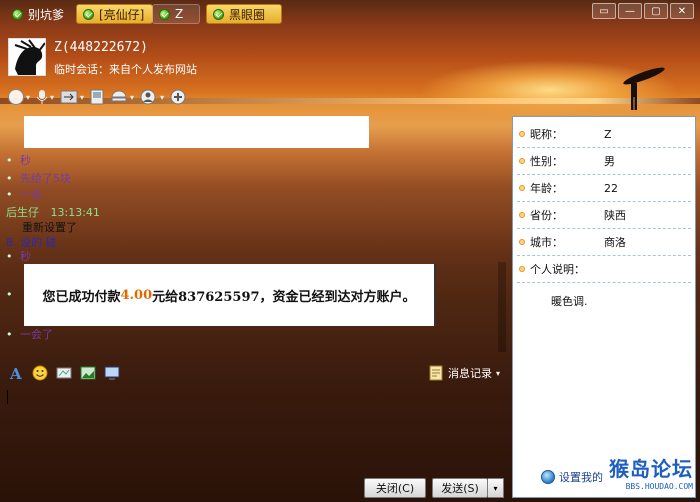  I want to click on svg-text: A, so click(15, 373).